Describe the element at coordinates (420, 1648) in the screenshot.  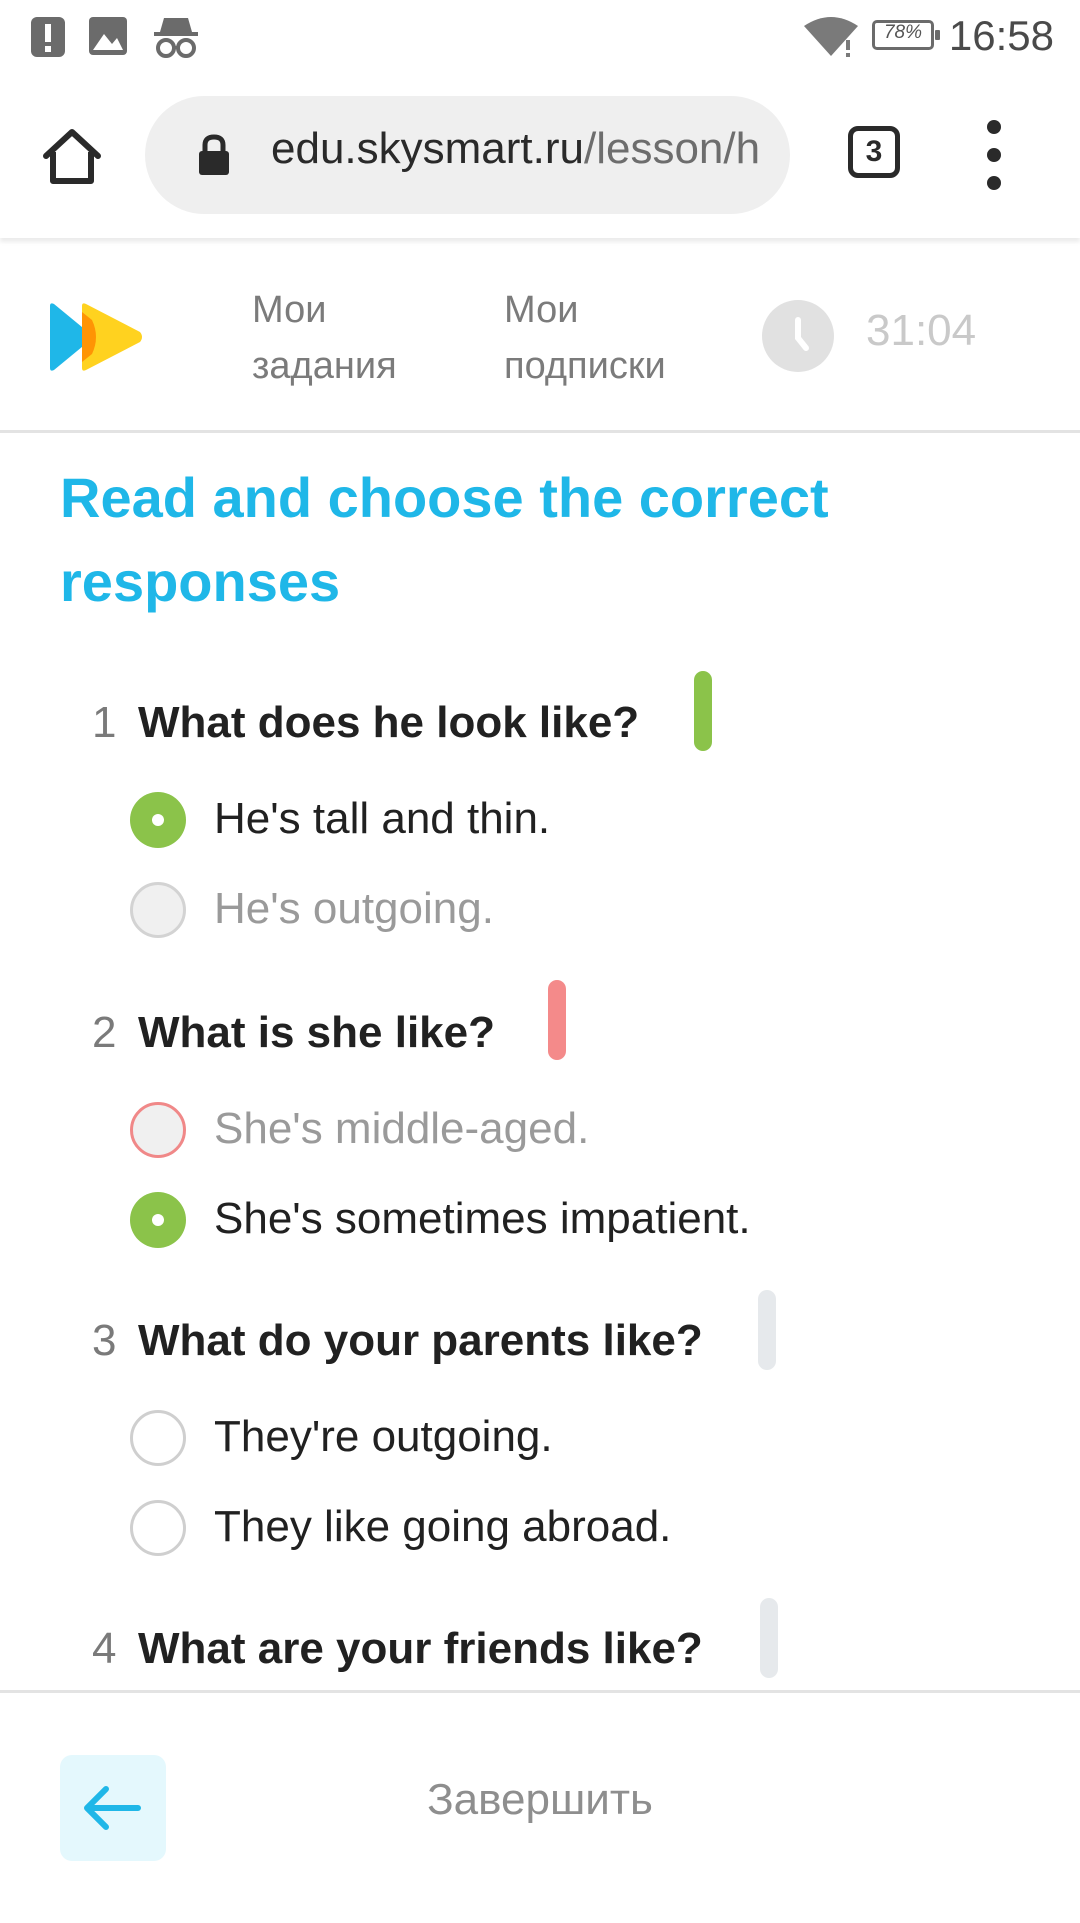
I see `question-text: What are your friends like?` at that location.